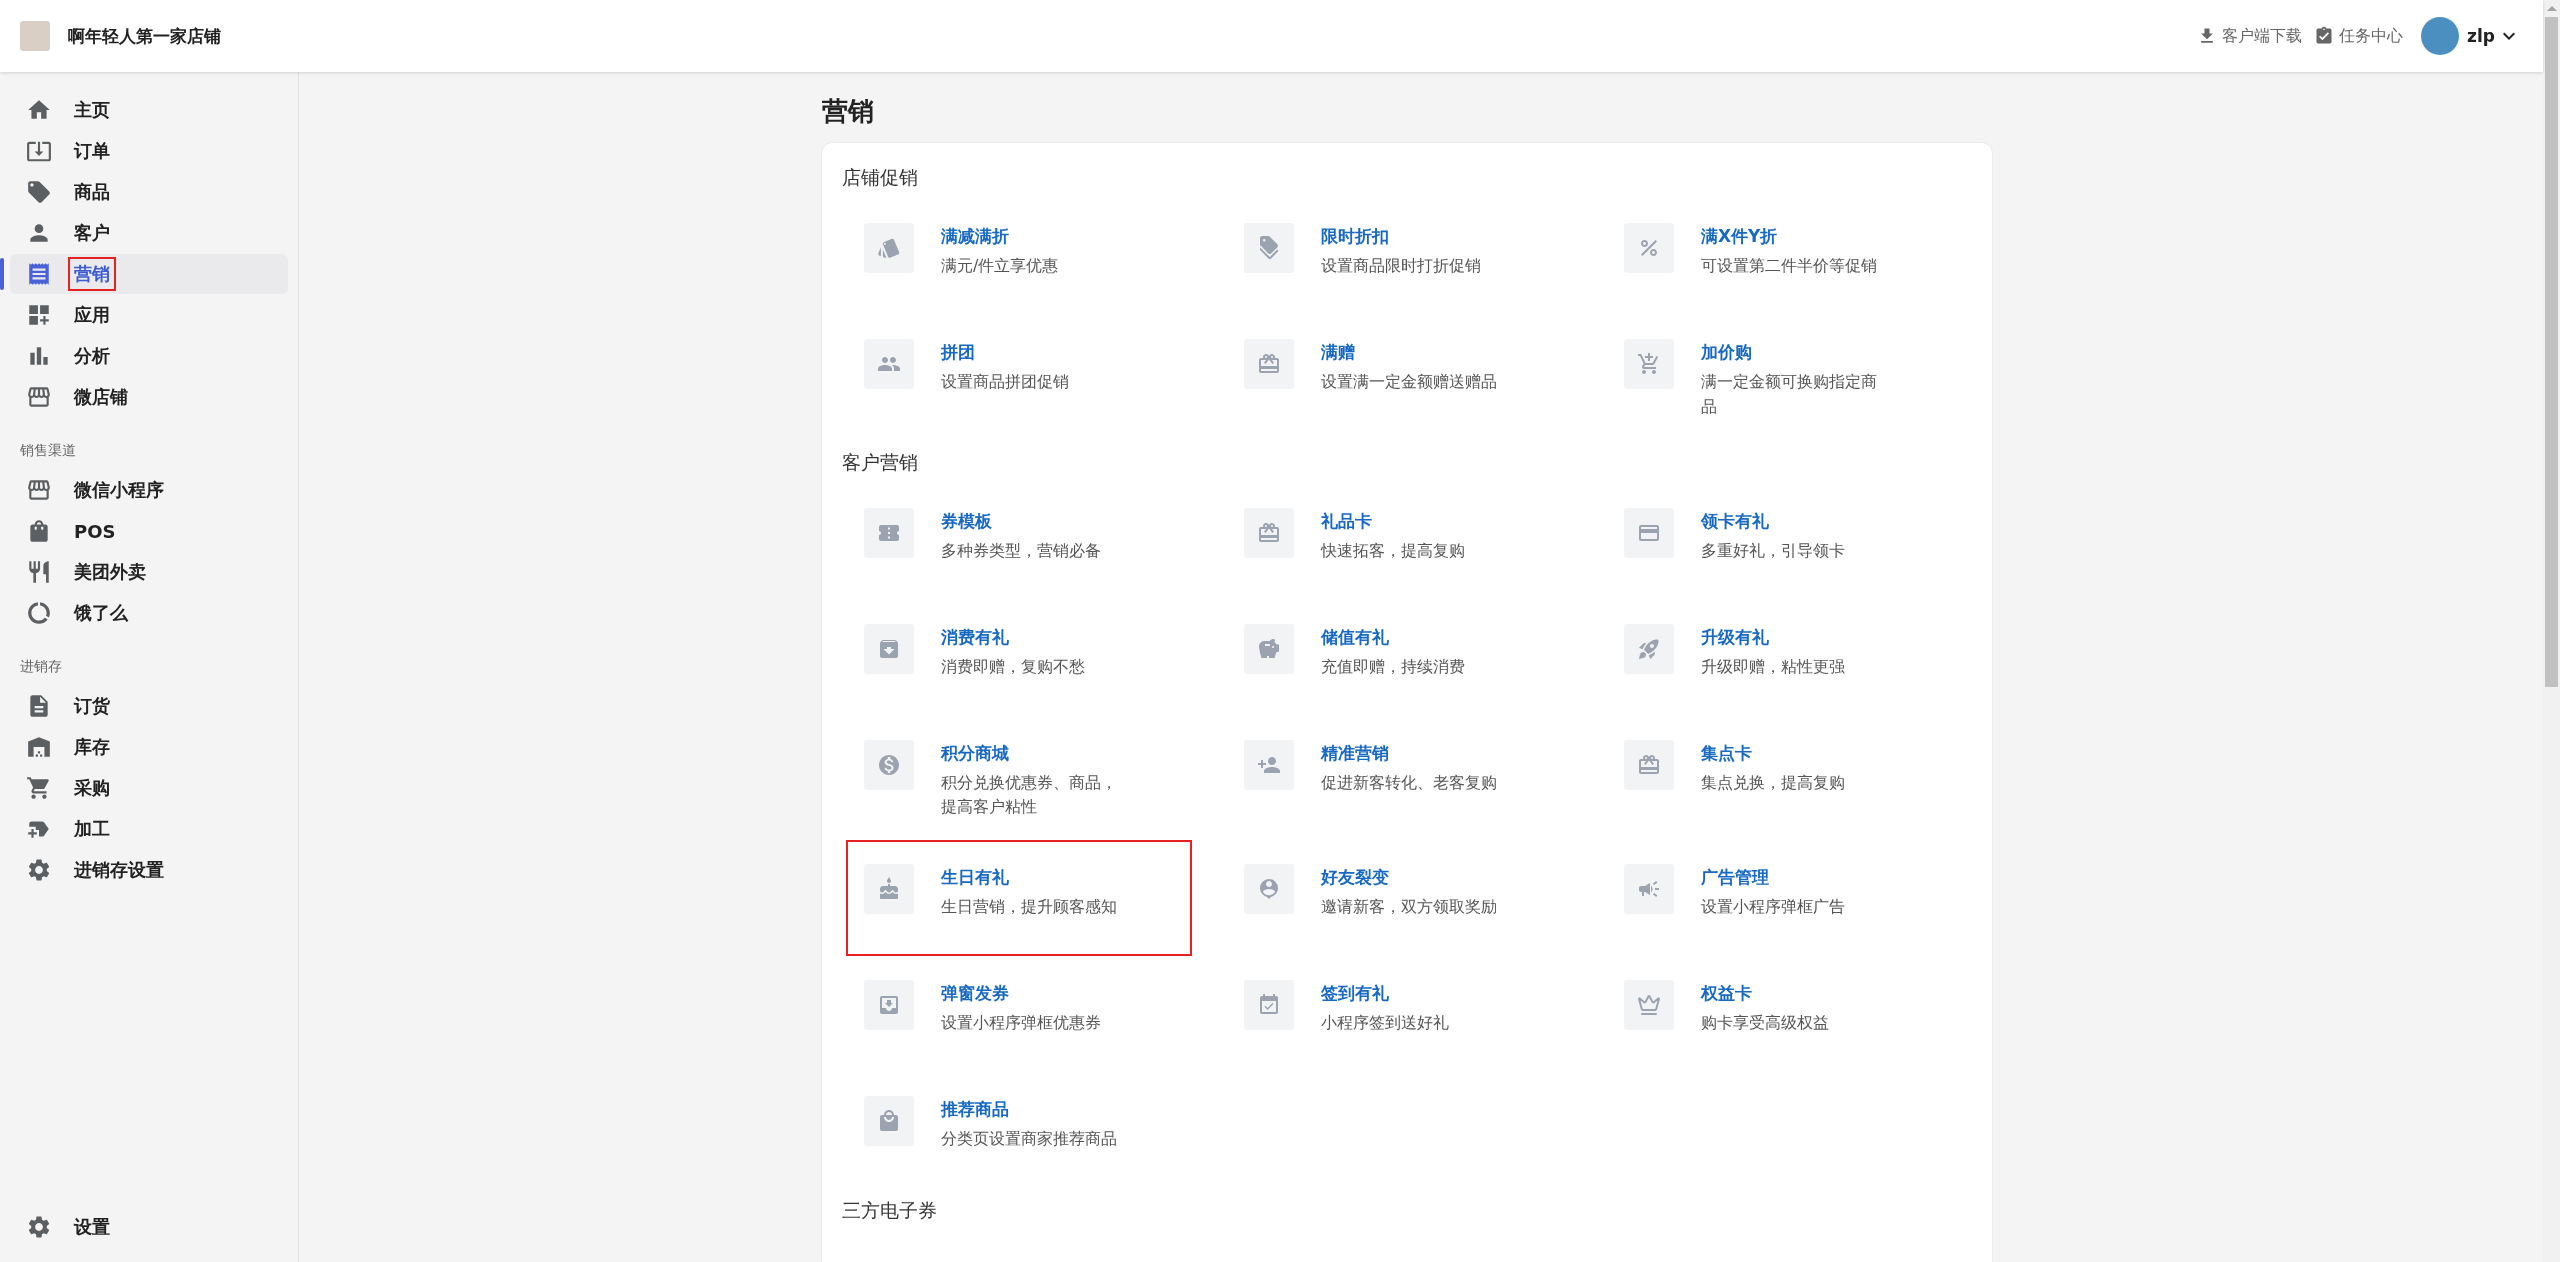  I want to click on tool-description: 小程序签到送好礼, so click(1385, 1023).